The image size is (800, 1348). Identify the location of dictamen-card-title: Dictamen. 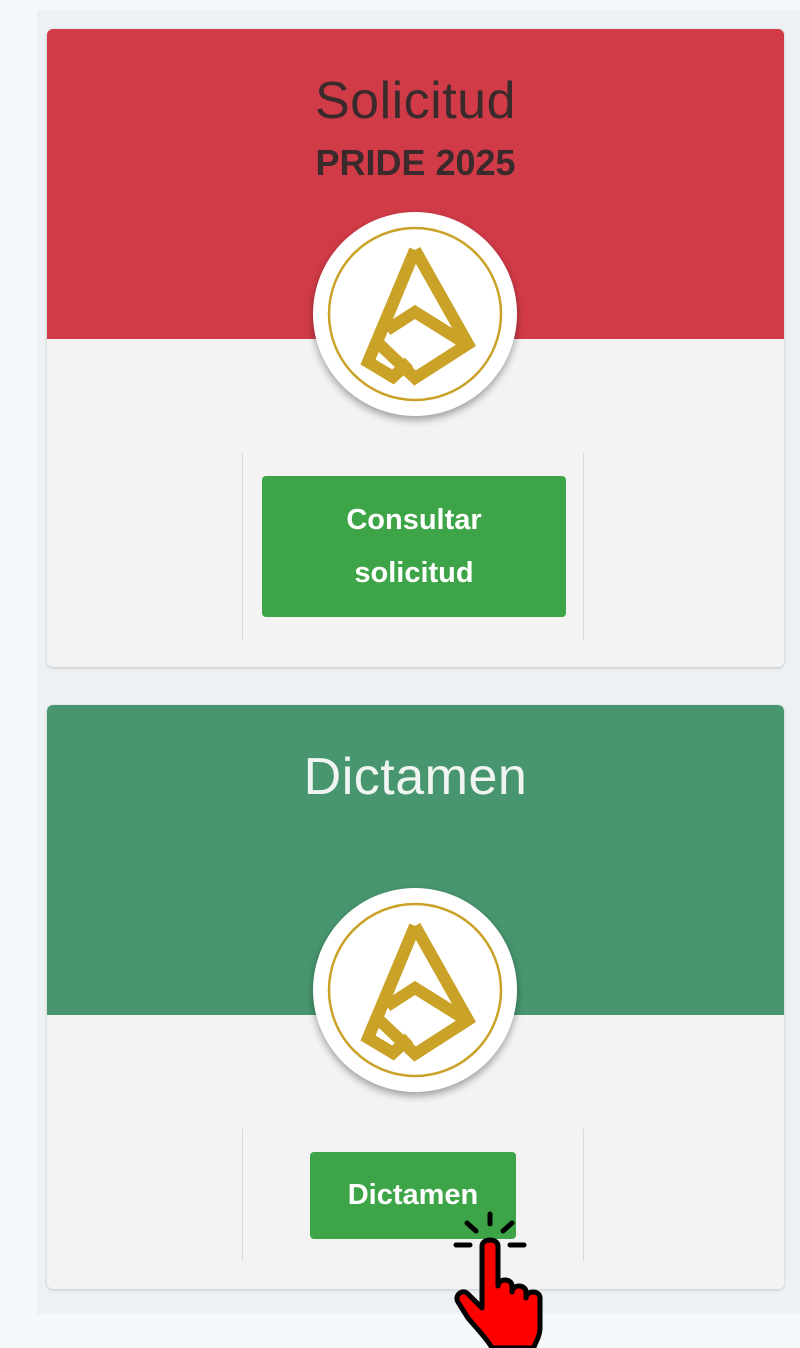
(415, 777).